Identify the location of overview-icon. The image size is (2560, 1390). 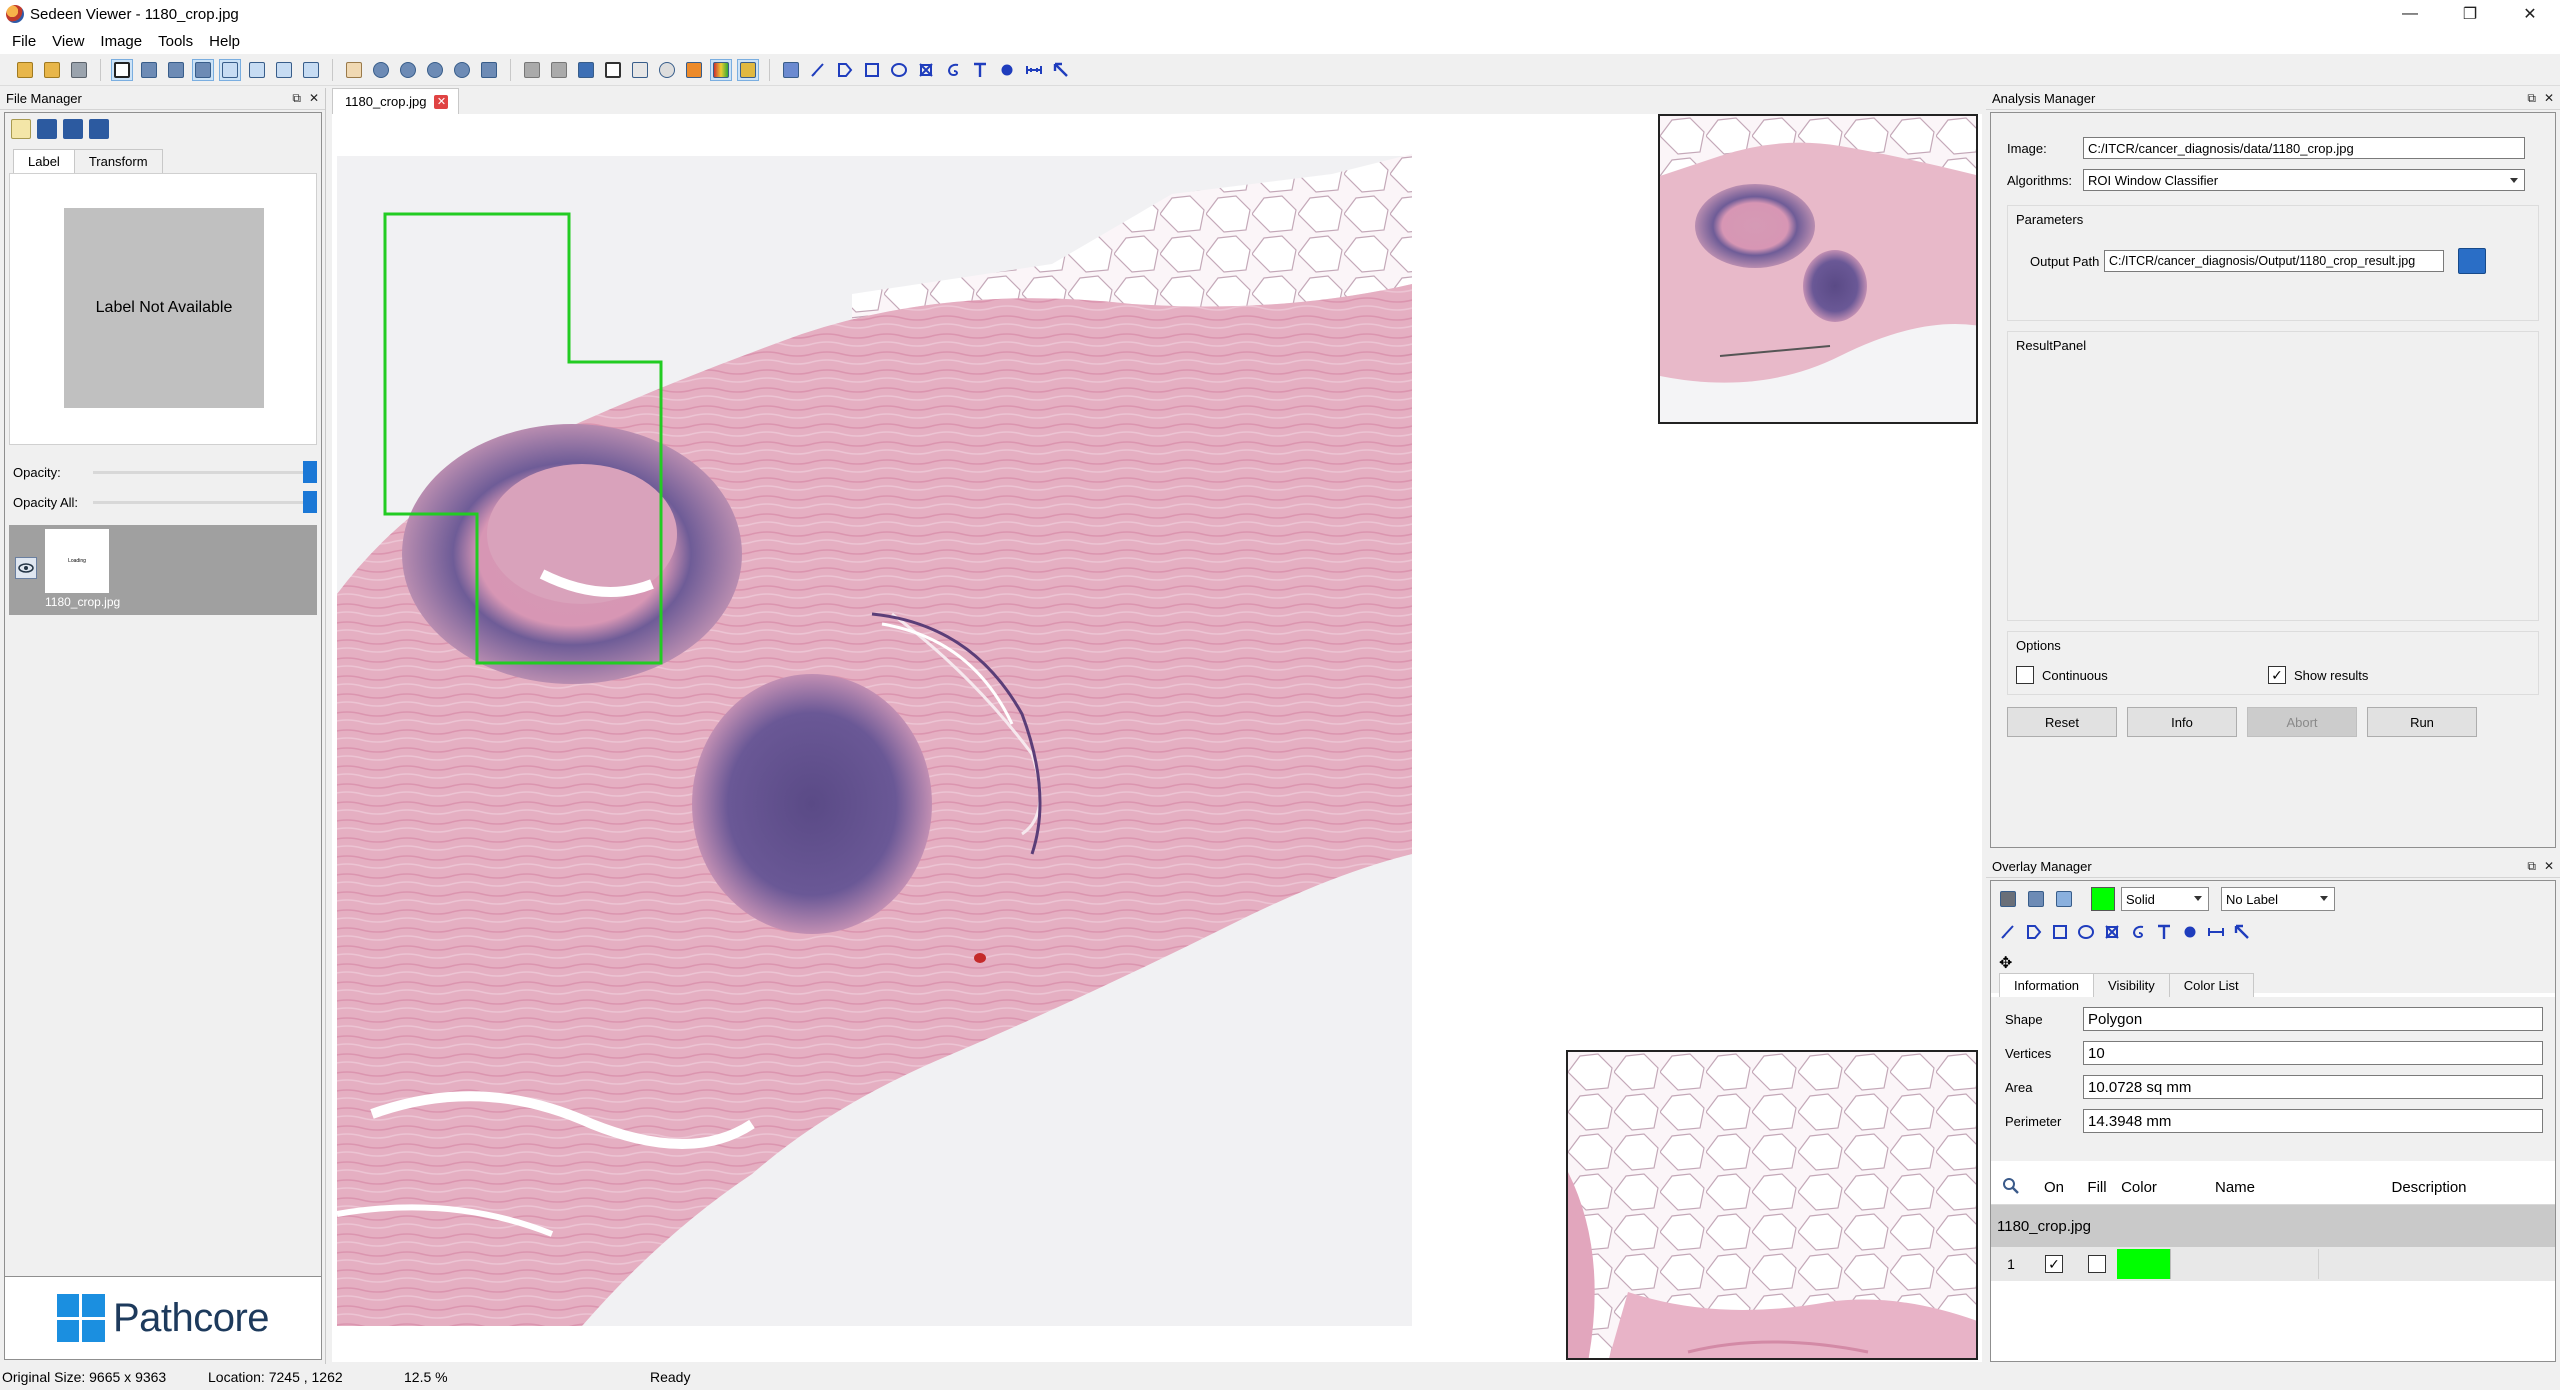
(149, 70).